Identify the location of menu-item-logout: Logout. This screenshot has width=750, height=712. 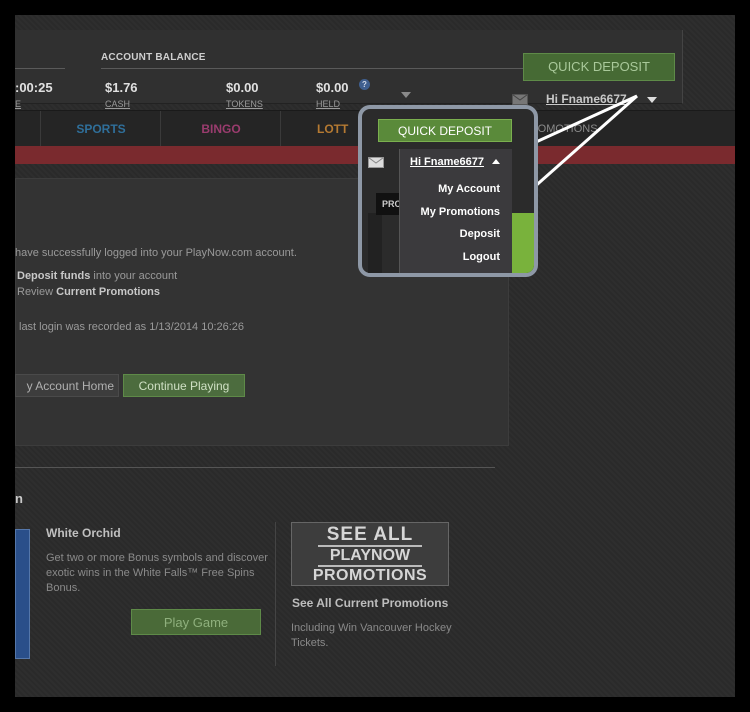
(481, 257).